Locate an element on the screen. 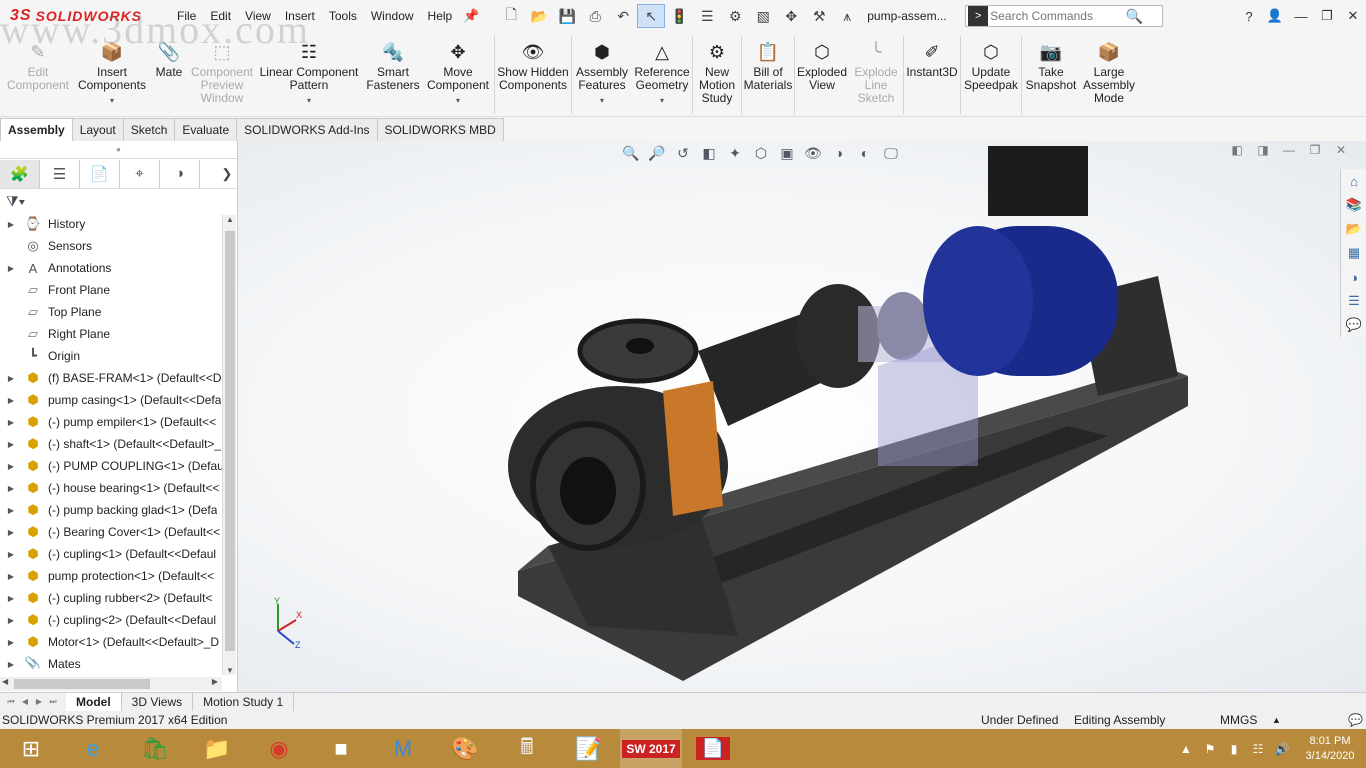  design-library-icon: 📚 is located at coordinates (1353, 205).